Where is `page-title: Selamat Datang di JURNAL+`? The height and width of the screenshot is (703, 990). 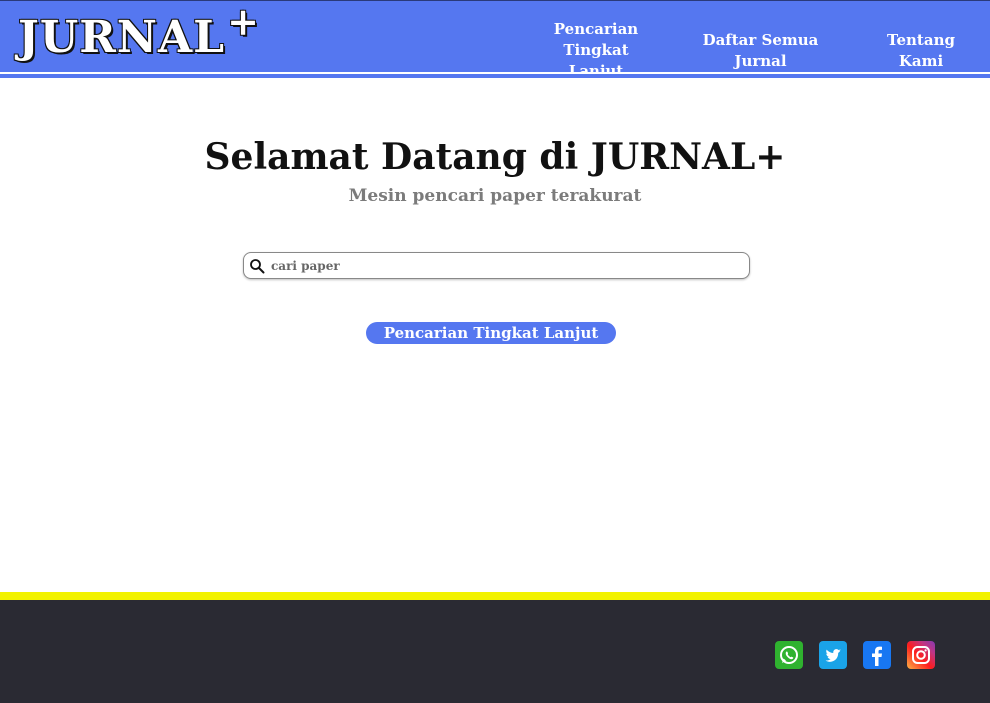 page-title: Selamat Datang di JURNAL+ is located at coordinates (495, 157).